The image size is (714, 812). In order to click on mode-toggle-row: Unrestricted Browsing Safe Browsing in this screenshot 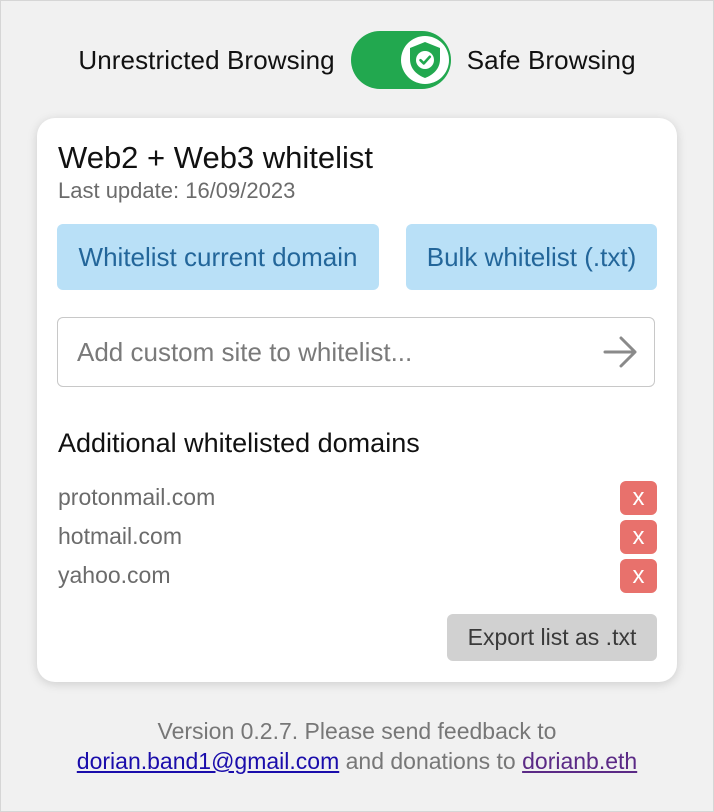, I will do `click(357, 60)`.